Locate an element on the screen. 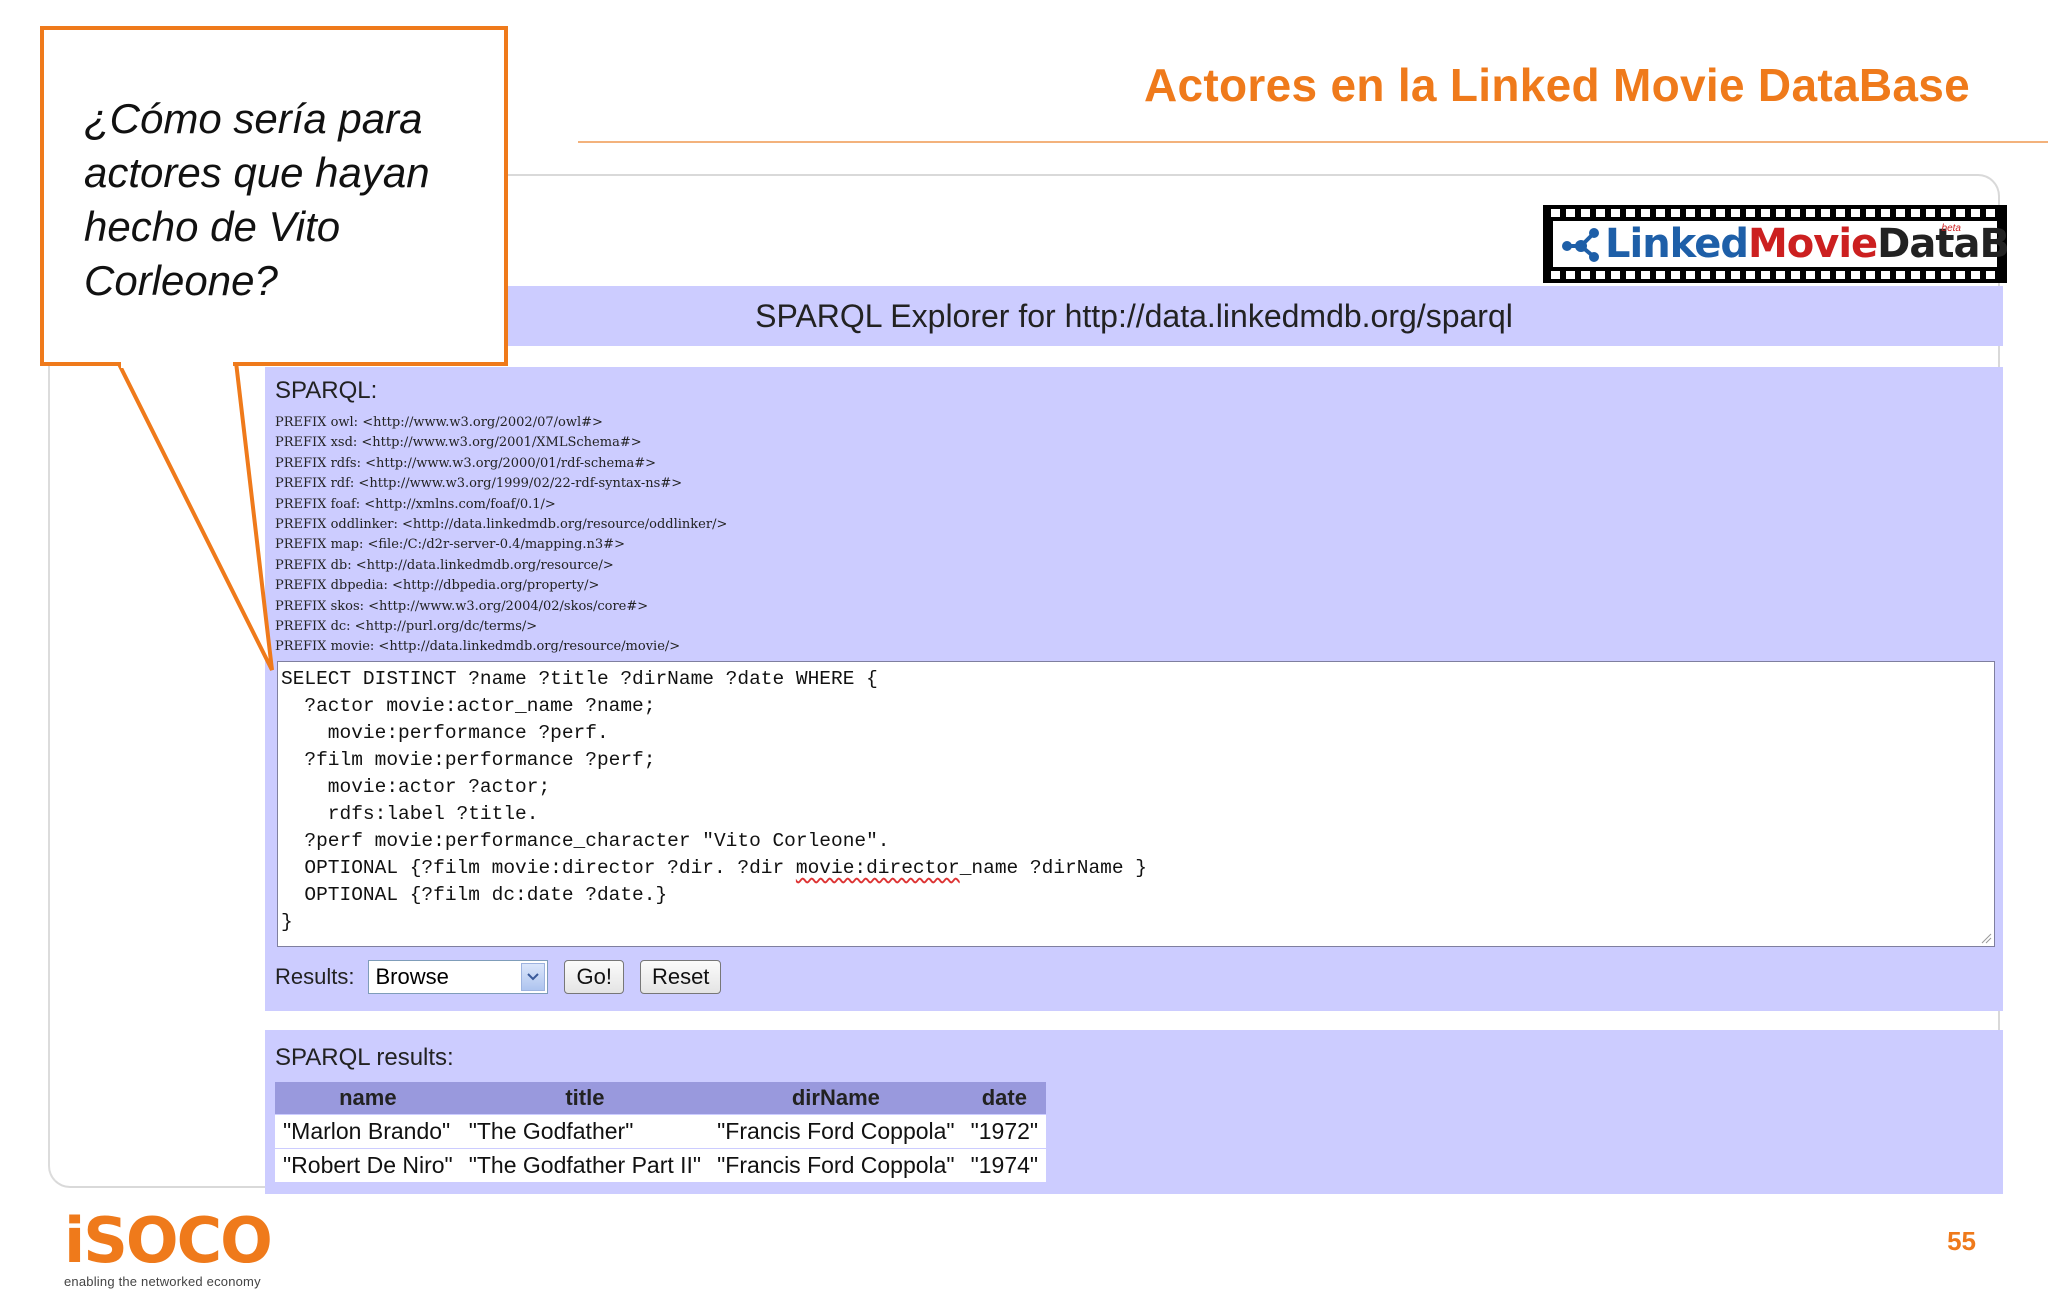 The image size is (2048, 1289). go-button: Go! is located at coordinates (594, 977).